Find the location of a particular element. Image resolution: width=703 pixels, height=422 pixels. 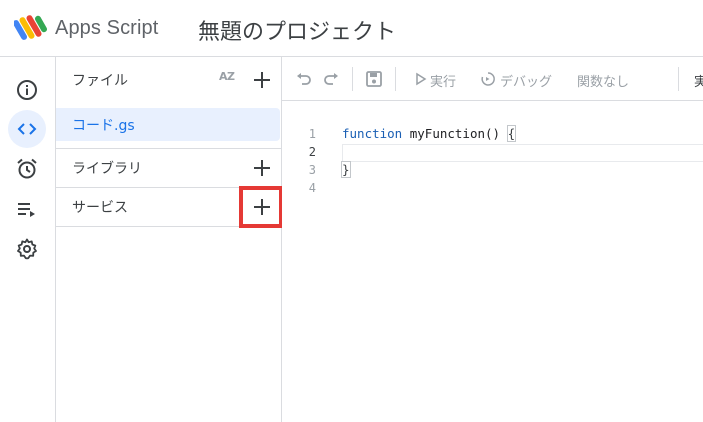

highlight-annotation-box is located at coordinates (261, 207).